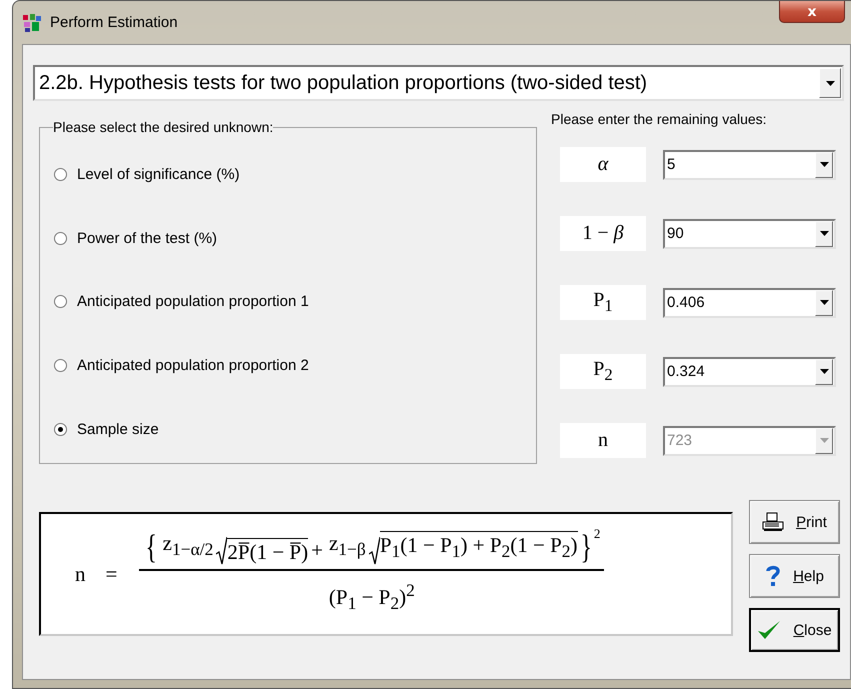 The width and height of the screenshot is (851, 689). Describe the element at coordinates (773, 576) in the screenshot. I see `question-mark-icon` at that location.